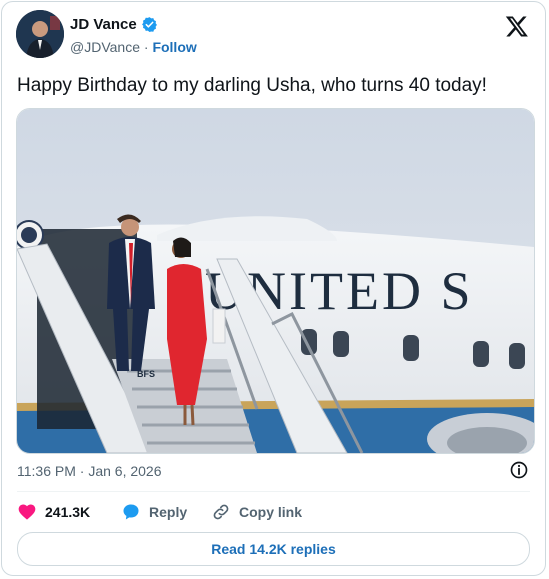  I want to click on like-button: 241.3K, so click(64, 512).